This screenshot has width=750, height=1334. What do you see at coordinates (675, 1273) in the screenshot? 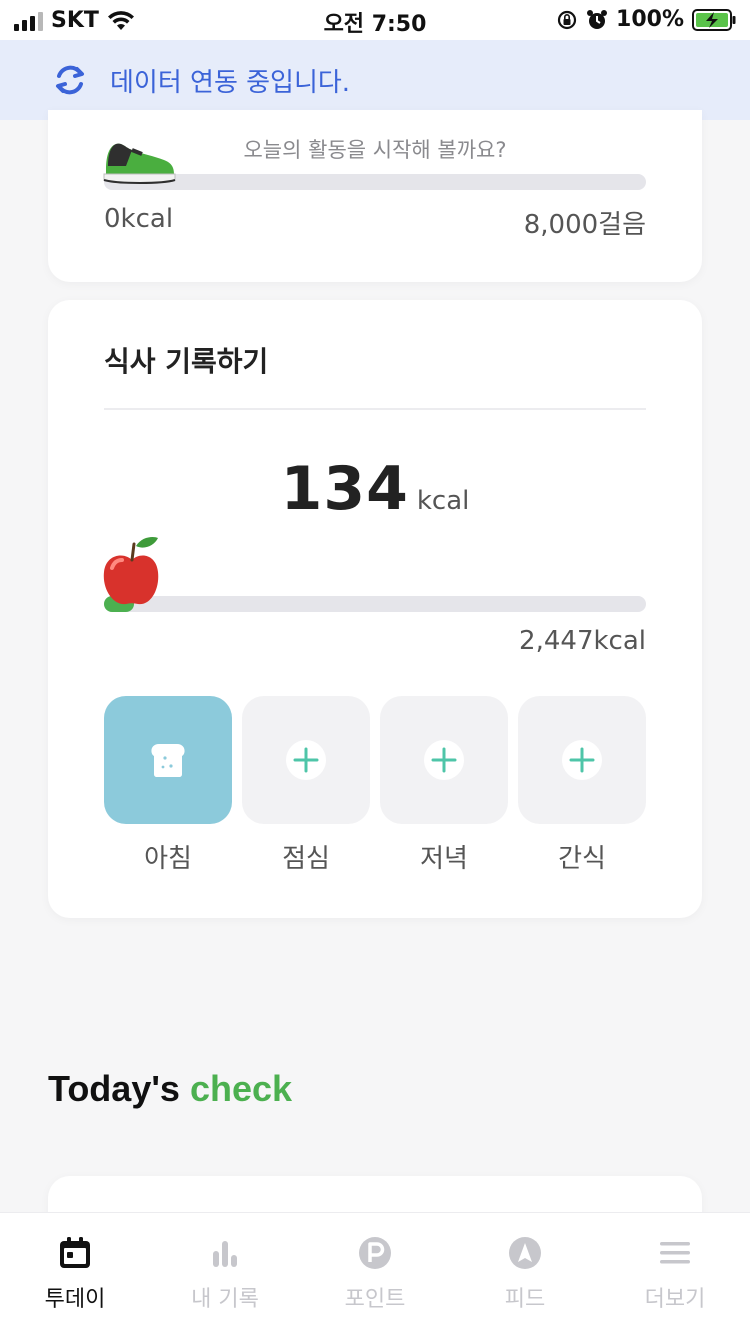
I see `tab-more: 더보기` at bounding box center [675, 1273].